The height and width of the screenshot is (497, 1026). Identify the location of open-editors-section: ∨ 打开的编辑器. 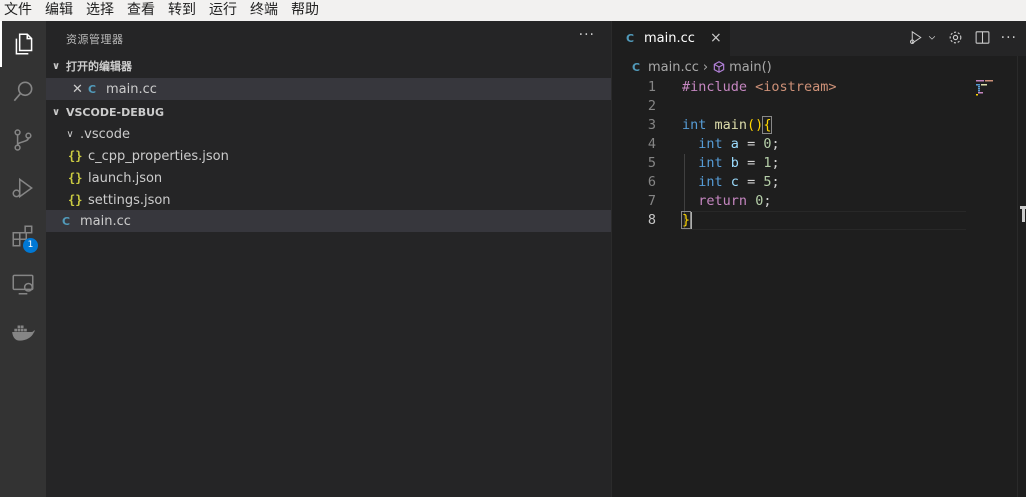
(328, 66).